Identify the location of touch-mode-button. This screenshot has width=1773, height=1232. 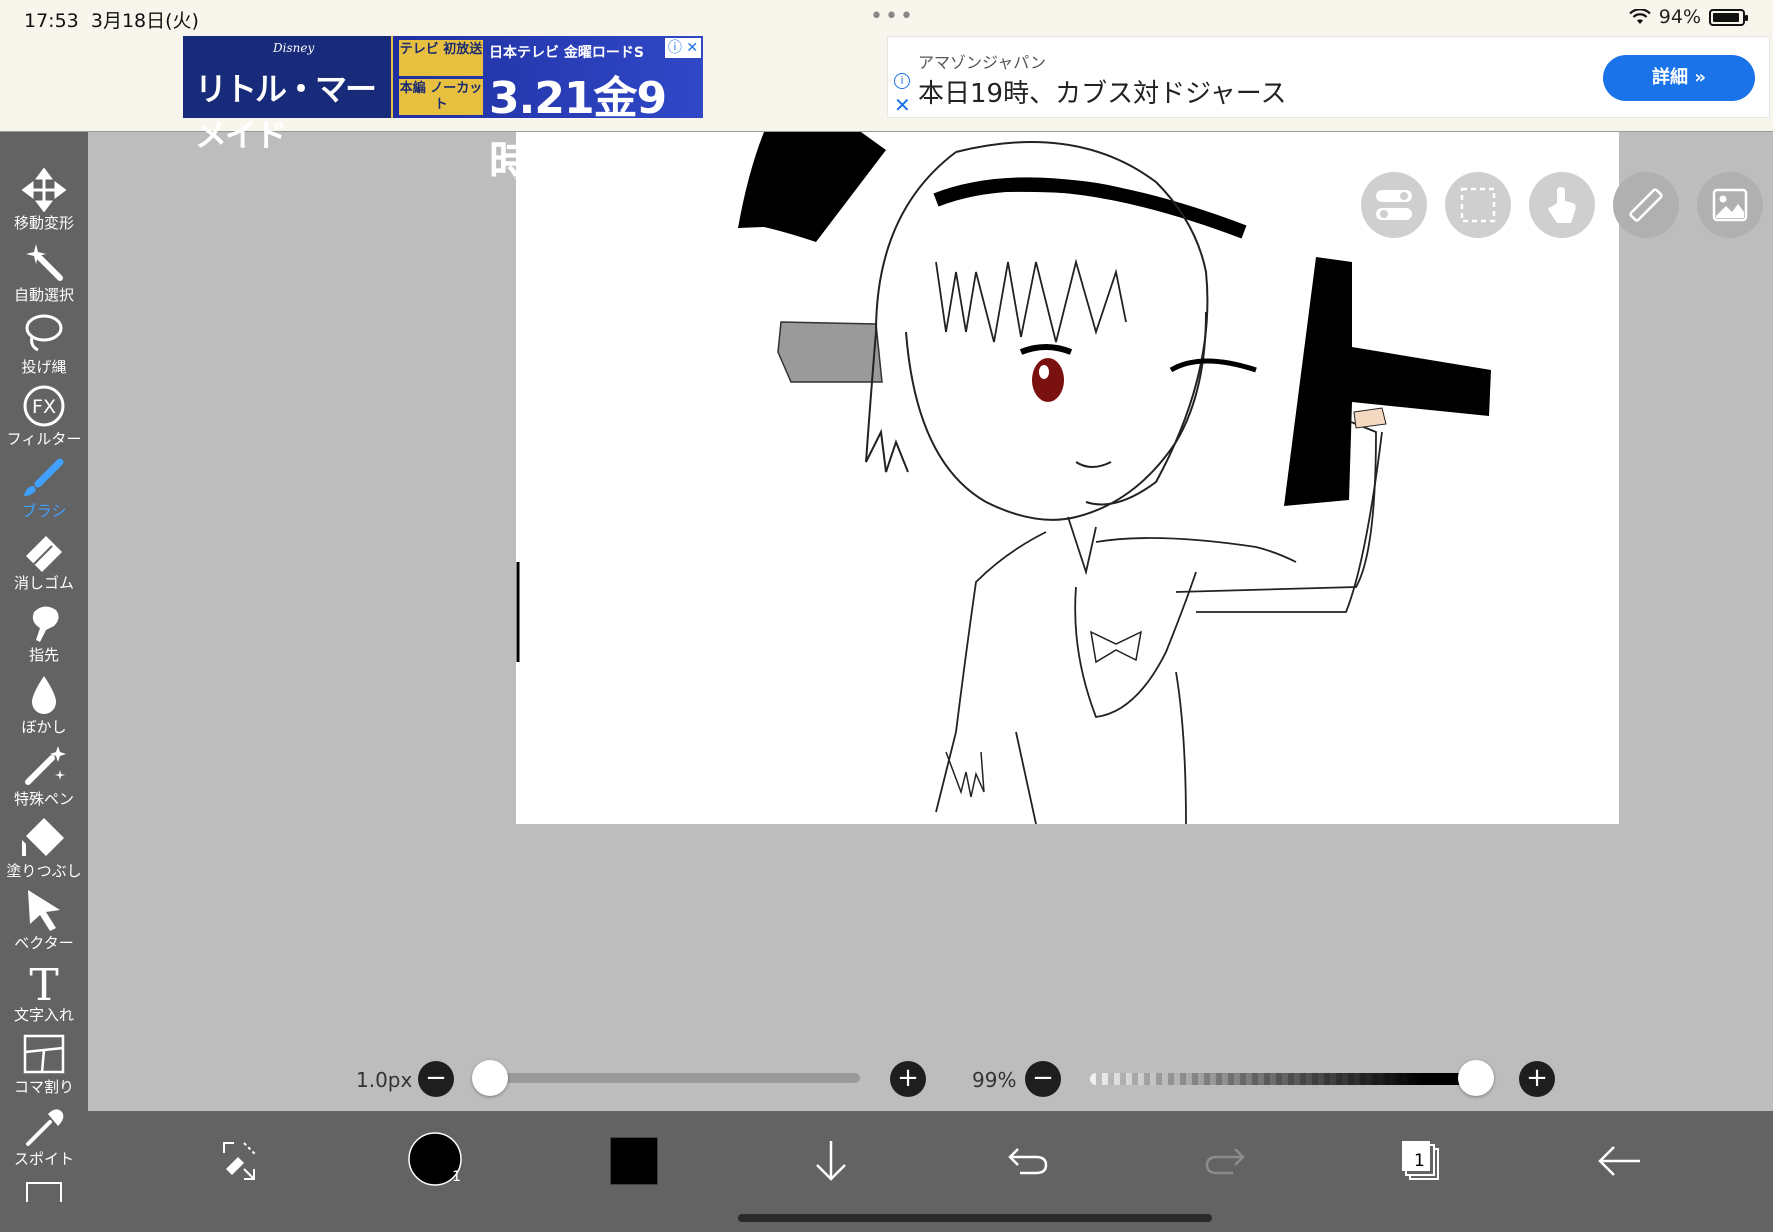
(1562, 205).